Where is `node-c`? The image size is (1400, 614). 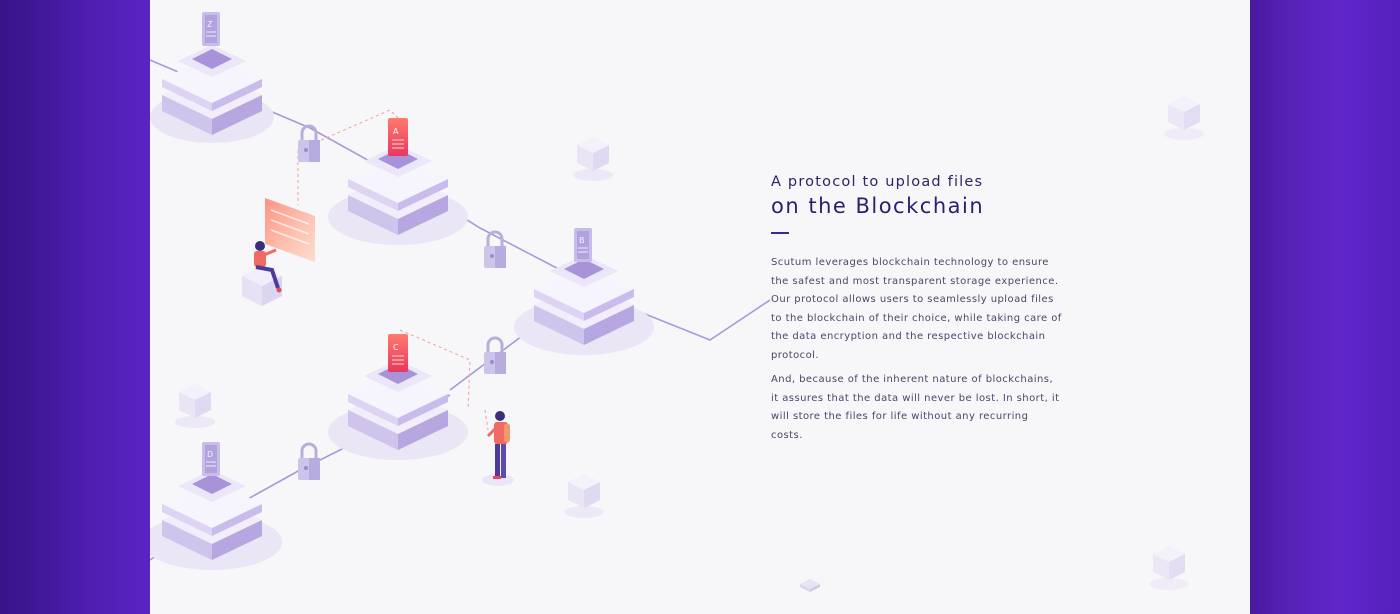
node-c is located at coordinates (398, 410).